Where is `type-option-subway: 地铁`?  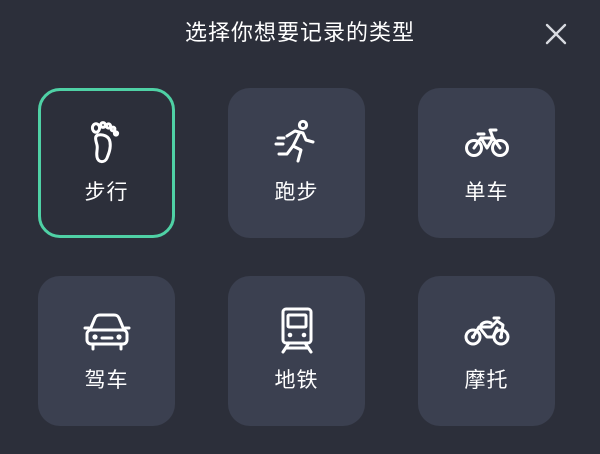
type-option-subway: 地铁 is located at coordinates (296, 351).